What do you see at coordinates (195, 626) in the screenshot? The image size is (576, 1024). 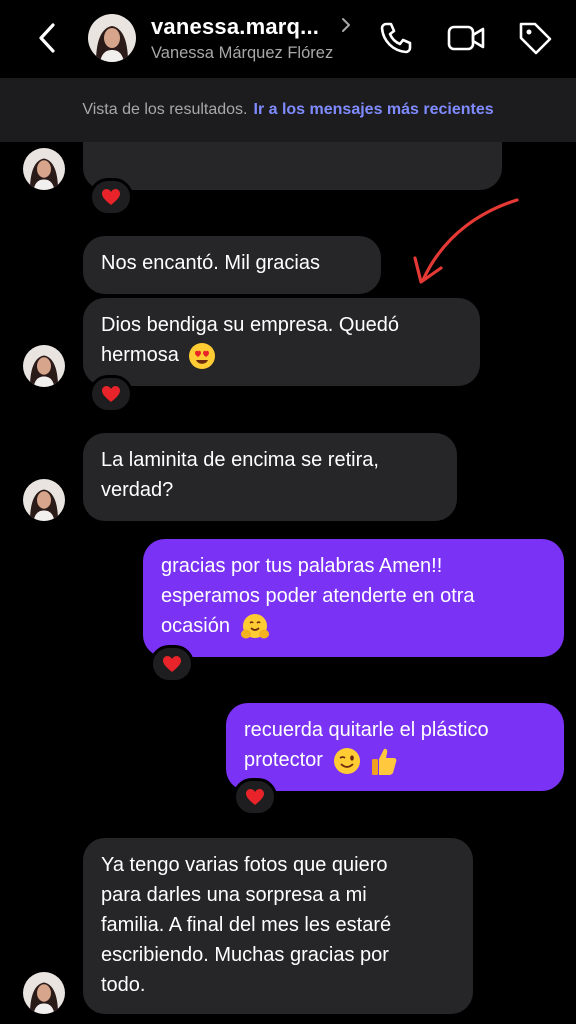 I see `message-text: ocasión` at bounding box center [195, 626].